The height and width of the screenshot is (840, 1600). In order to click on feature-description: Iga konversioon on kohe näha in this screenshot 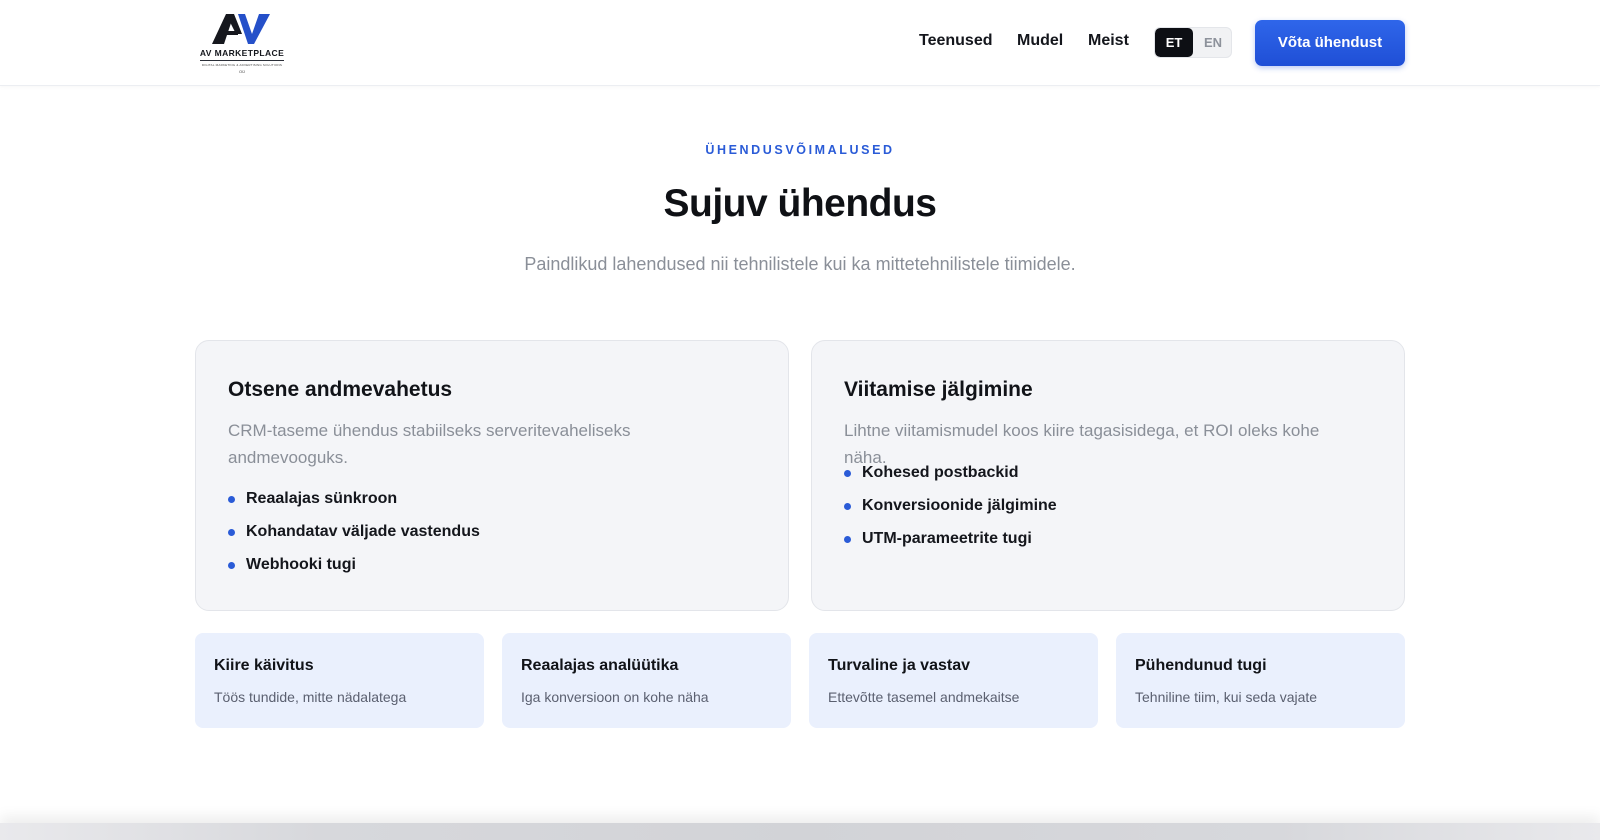, I will do `click(615, 697)`.